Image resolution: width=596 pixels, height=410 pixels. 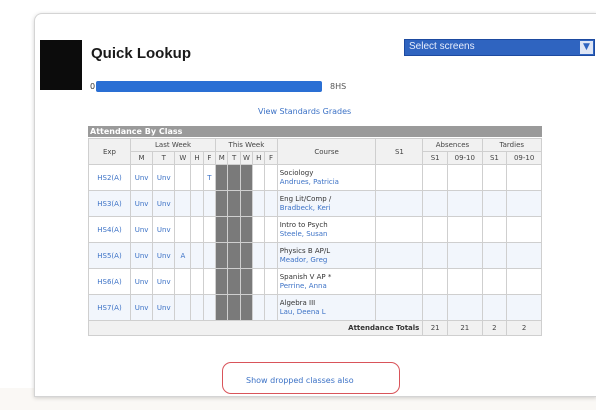 What do you see at coordinates (452, 145) in the screenshot?
I see `absences-header: Absences` at bounding box center [452, 145].